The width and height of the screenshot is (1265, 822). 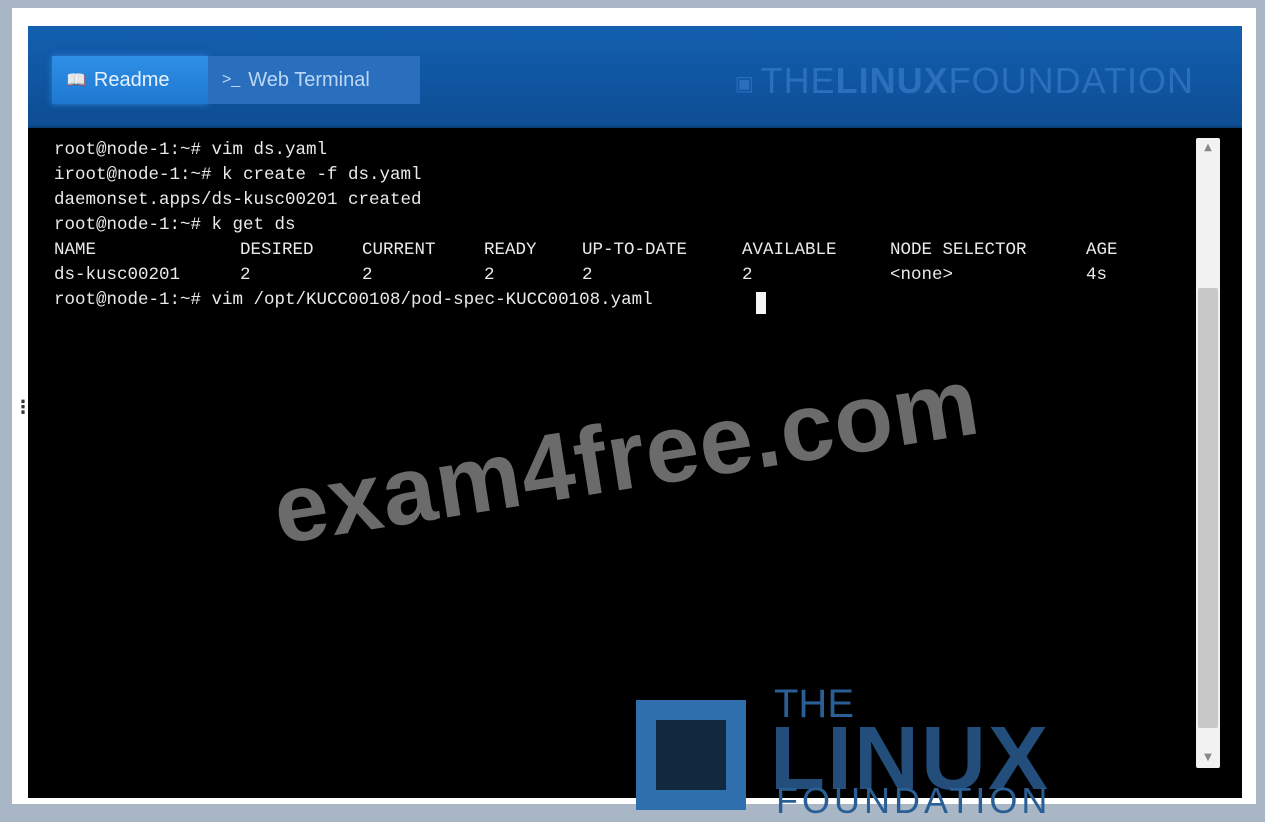 What do you see at coordinates (238, 200) in the screenshot?
I see `terminal-line: daemonset.apps/ds-kusc00201 created` at bounding box center [238, 200].